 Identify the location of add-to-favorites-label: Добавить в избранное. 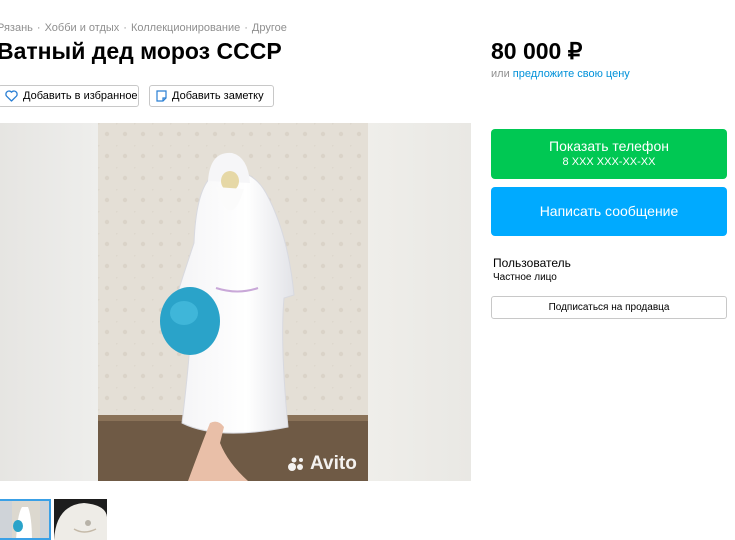
(80, 96).